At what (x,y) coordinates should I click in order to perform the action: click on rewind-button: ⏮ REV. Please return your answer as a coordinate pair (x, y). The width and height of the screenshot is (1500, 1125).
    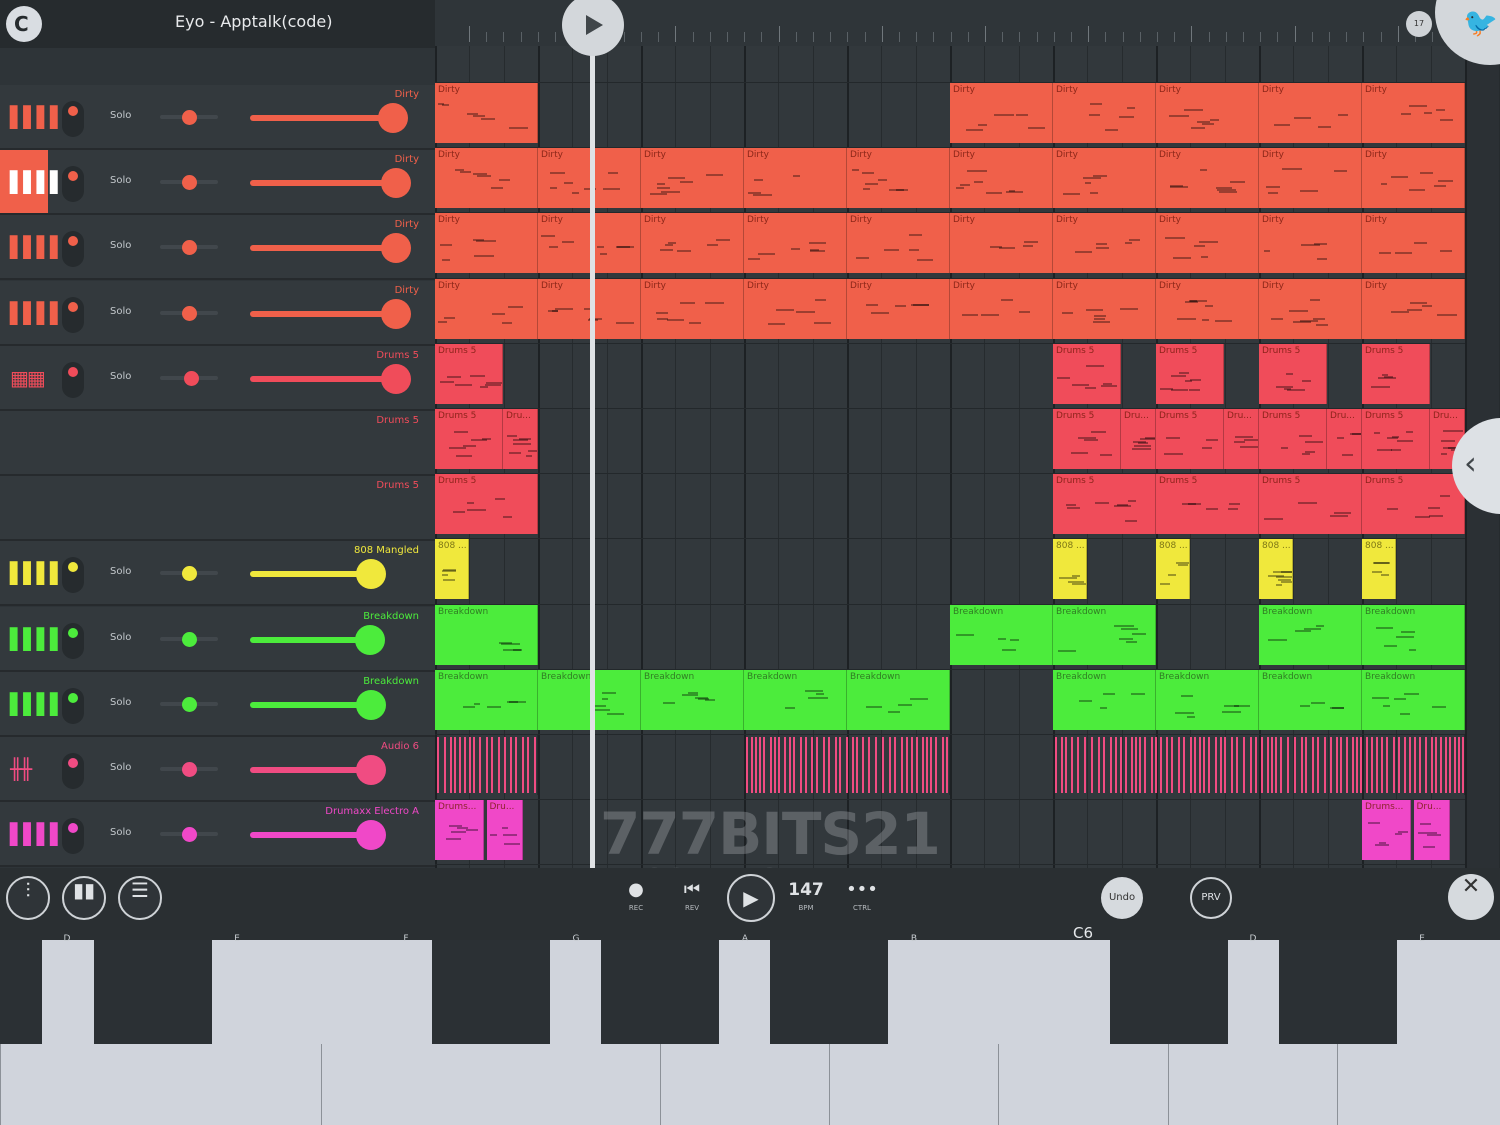
    Looking at the image, I should click on (692, 895).